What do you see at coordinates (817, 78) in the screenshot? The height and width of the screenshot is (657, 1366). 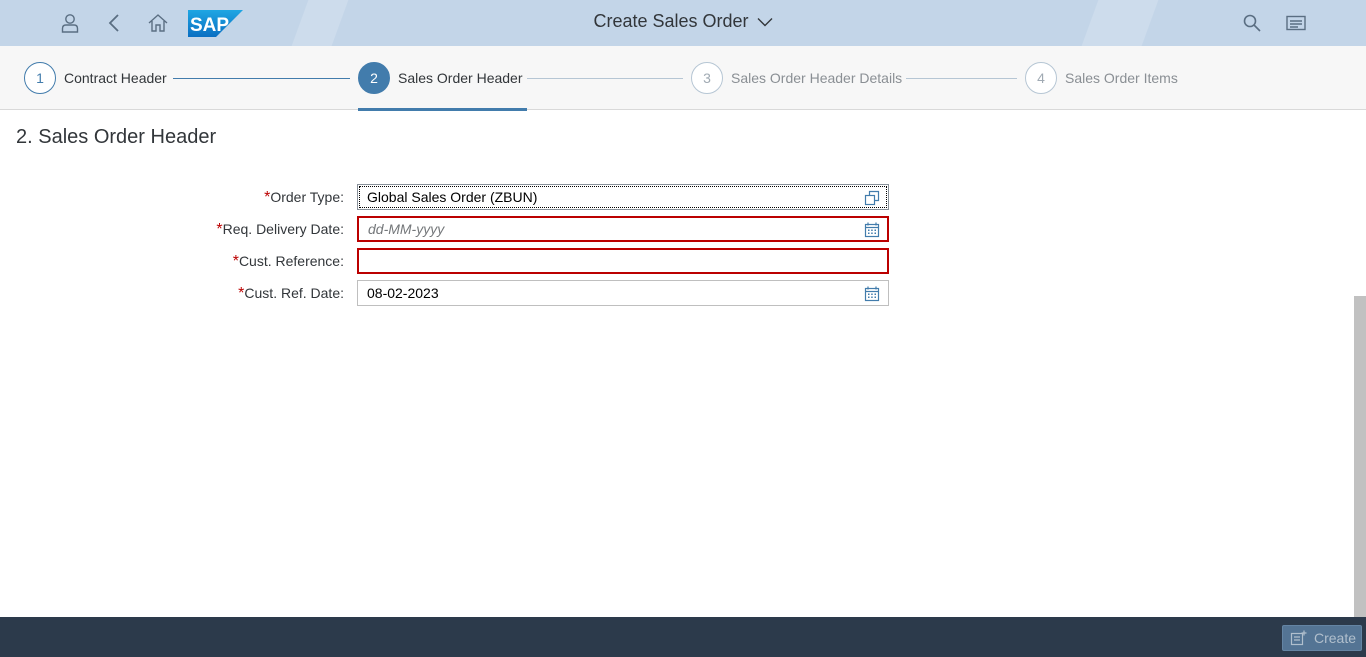 I see `step-label: Sales Order Header Details` at bounding box center [817, 78].